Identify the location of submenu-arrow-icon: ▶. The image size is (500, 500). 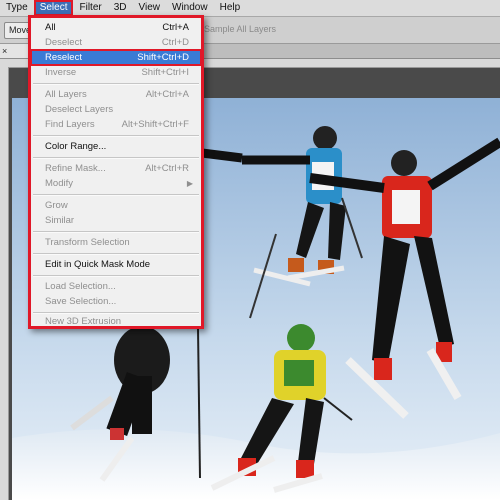
(189, 183).